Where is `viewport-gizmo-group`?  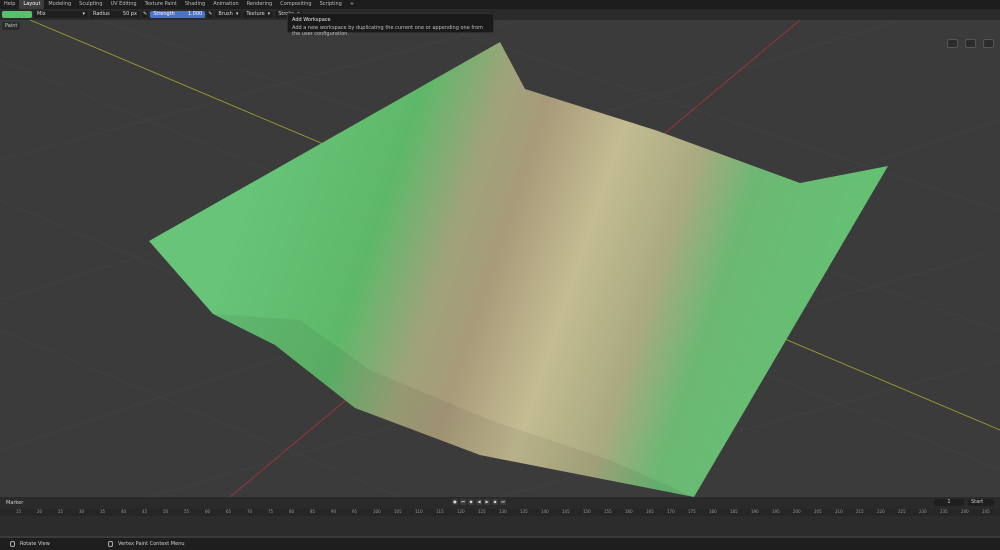
viewport-gizmo-group is located at coordinates (970, 43).